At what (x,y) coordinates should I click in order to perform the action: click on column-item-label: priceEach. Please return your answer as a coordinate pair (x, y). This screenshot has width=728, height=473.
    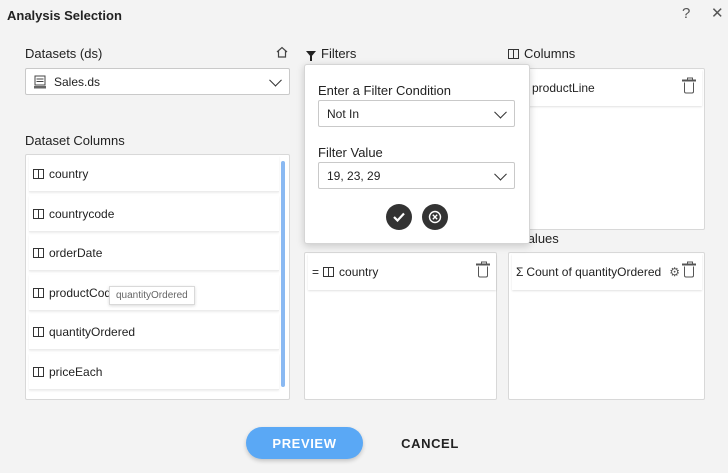
    Looking at the image, I should click on (76, 371).